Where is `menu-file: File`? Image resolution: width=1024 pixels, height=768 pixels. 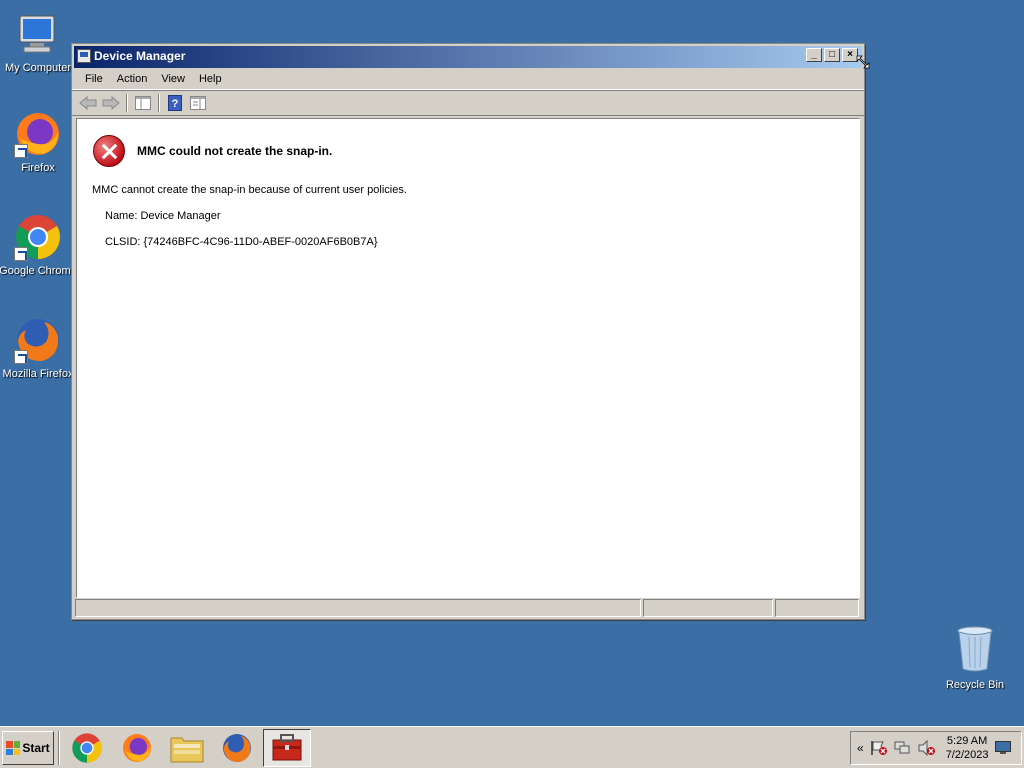
menu-file: File is located at coordinates (94, 79).